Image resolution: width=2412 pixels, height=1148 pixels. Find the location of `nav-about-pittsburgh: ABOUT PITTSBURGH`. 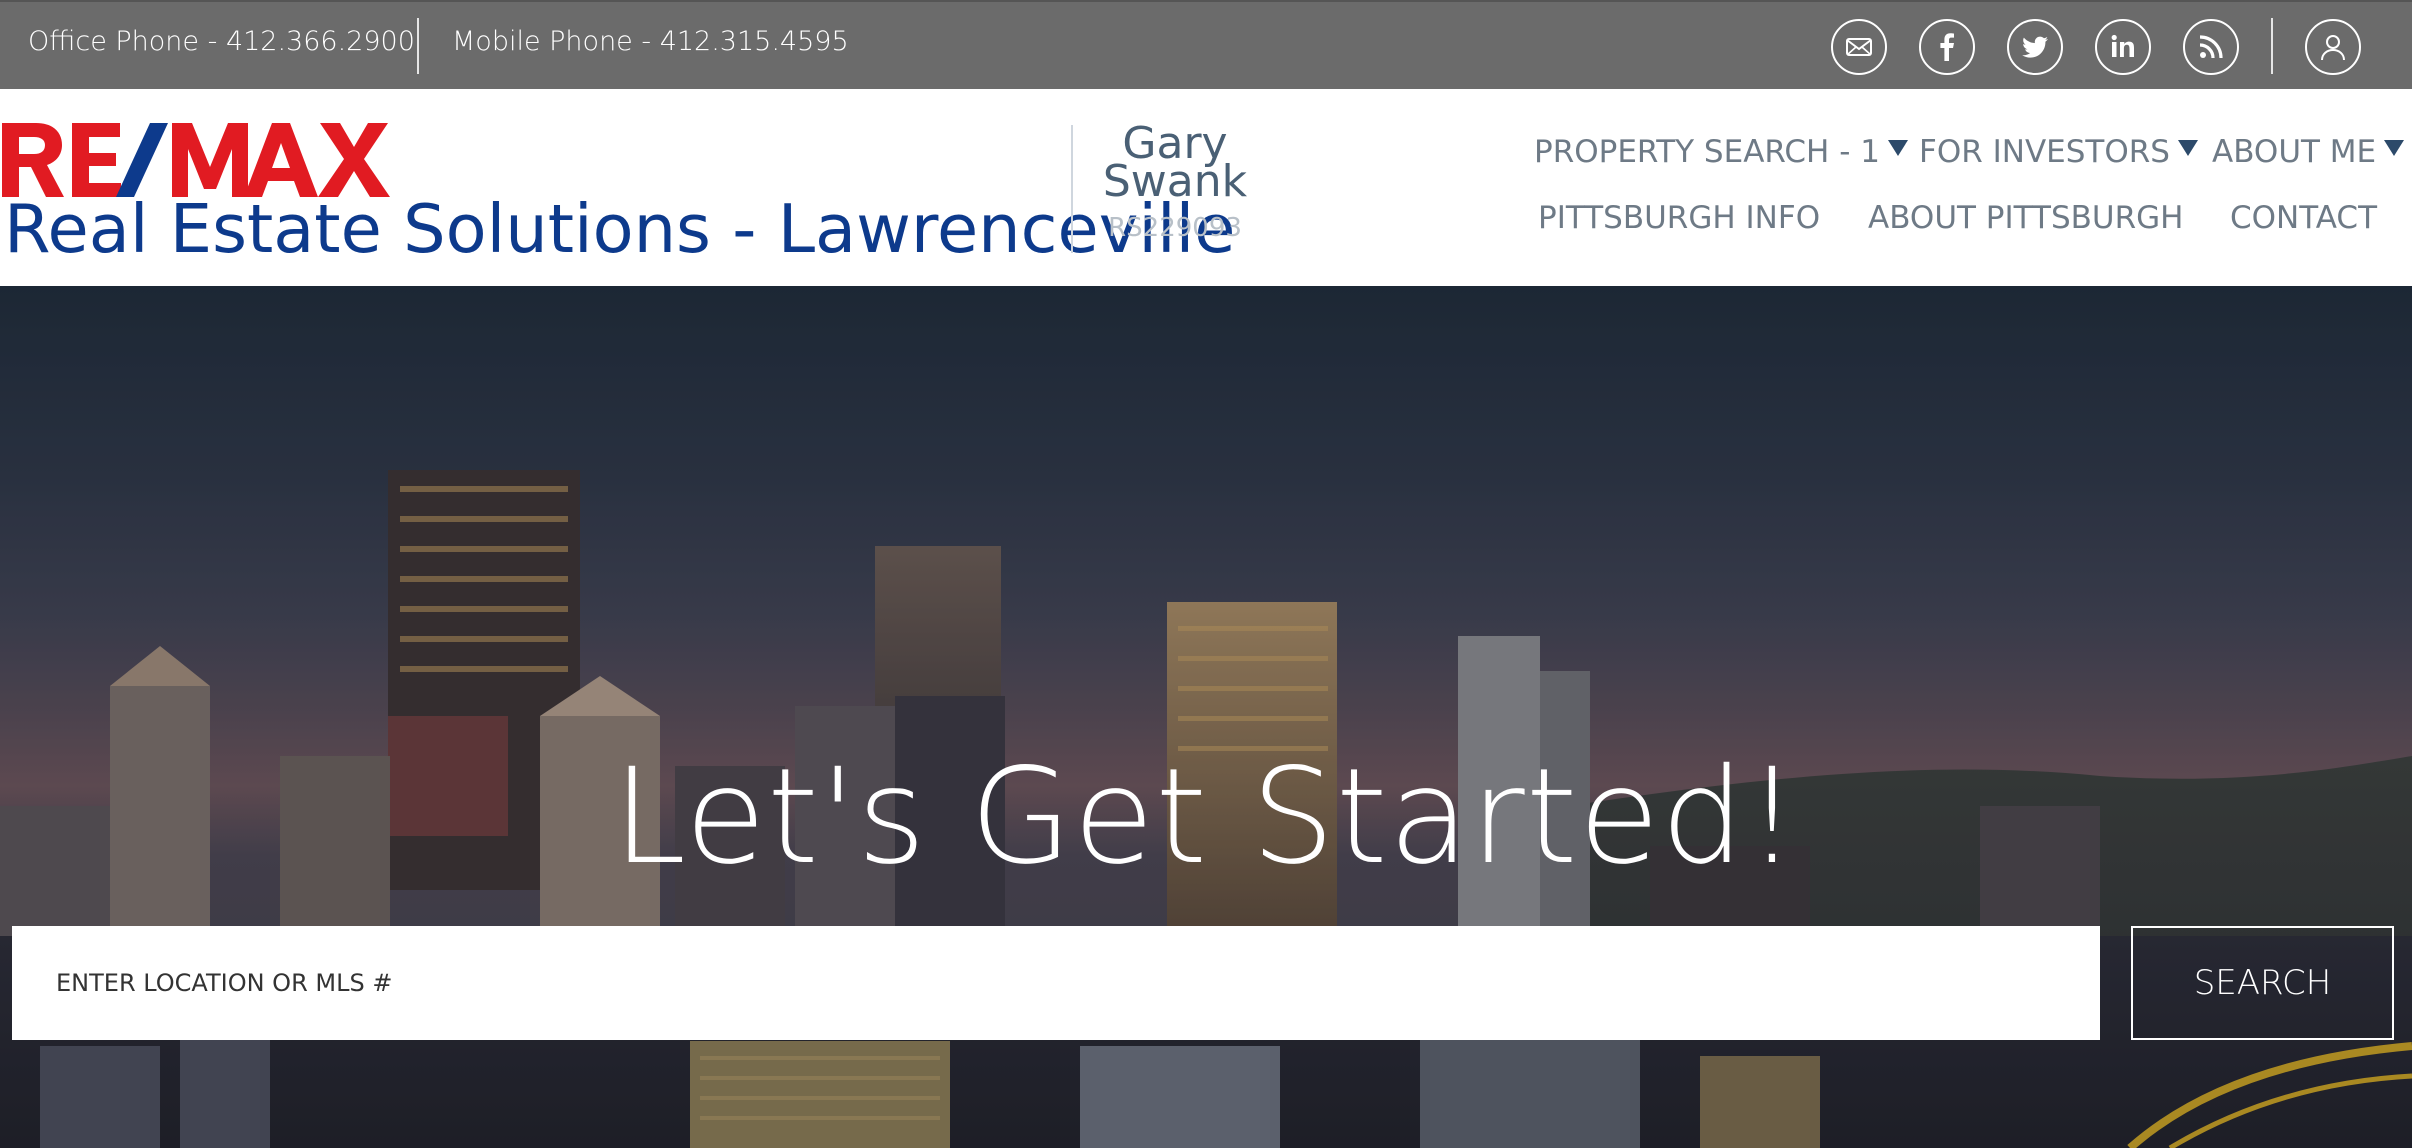

nav-about-pittsburgh: ABOUT PITTSBURGH is located at coordinates (2025, 218).